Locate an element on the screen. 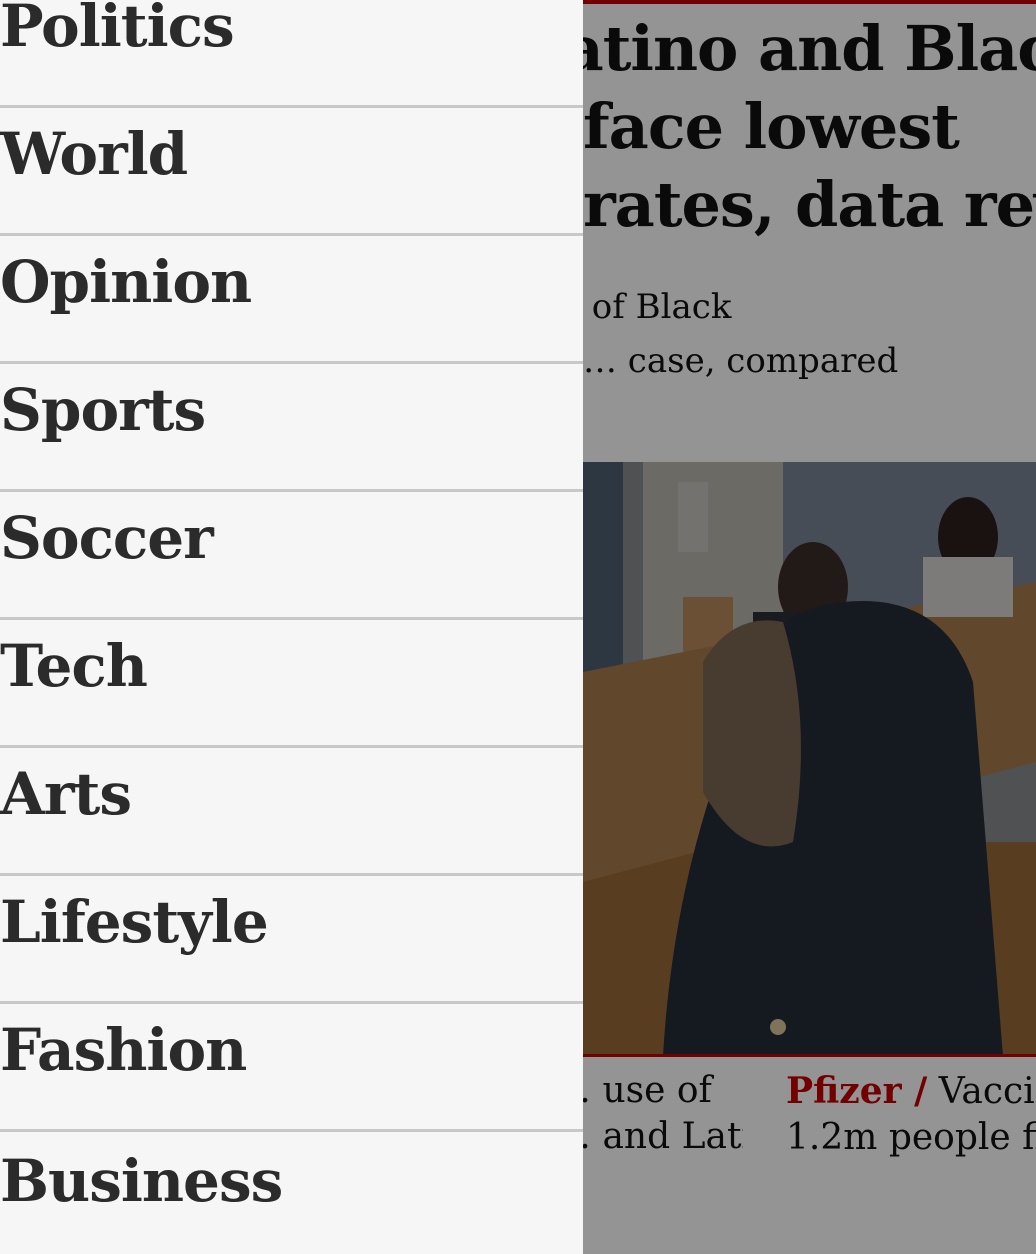 The image size is (1036, 1254). nav-item-lifestyle: Lifestyle is located at coordinates (291, 940).